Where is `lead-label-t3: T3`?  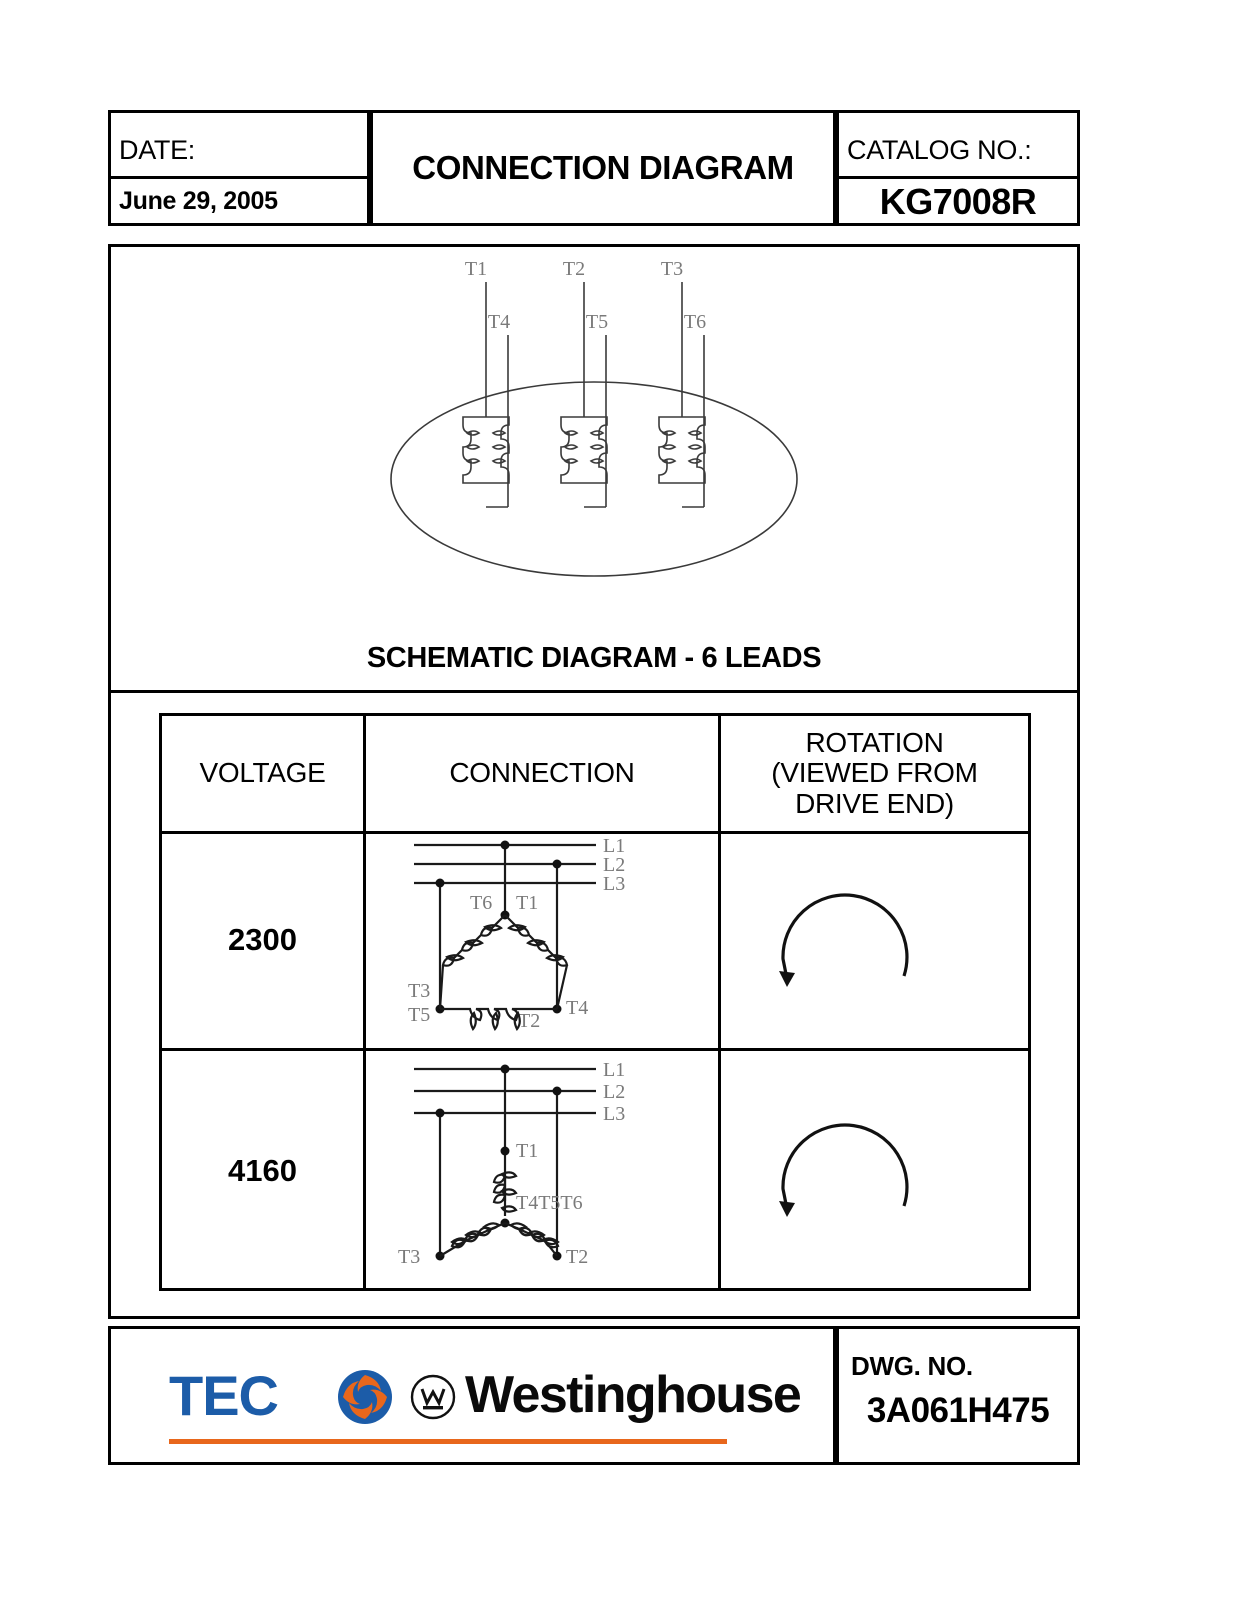
lead-label-t3: T3 is located at coordinates (672, 269).